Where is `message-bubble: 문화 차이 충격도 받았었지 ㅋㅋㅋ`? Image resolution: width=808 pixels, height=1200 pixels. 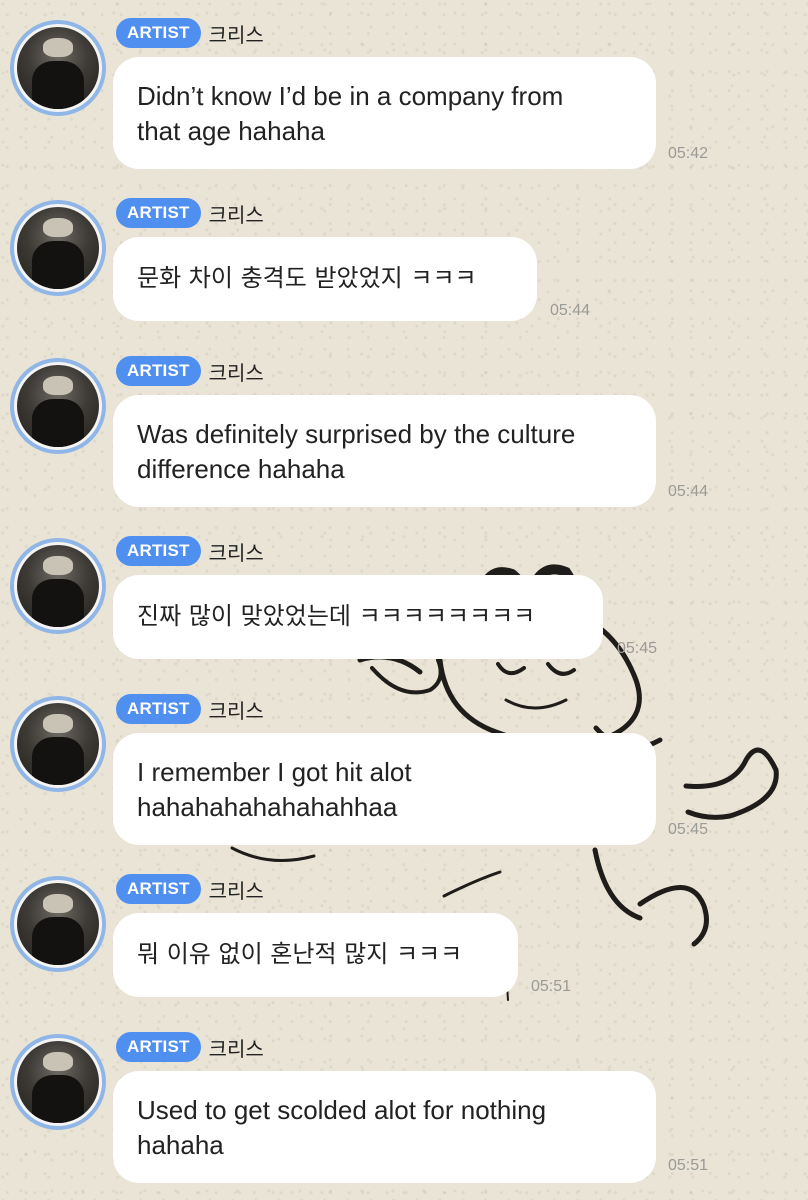 message-bubble: 문화 차이 충격도 받았었지 ㅋㅋㅋ is located at coordinates (325, 279).